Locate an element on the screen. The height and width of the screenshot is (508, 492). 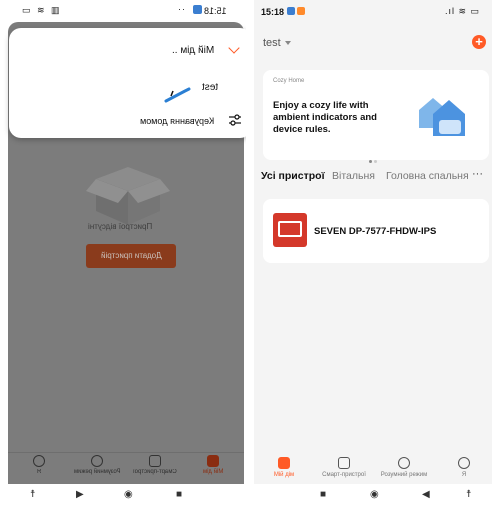
room-tabs: Усі пристрої Вітальня Головна спальня is located at coordinates (376, 178).